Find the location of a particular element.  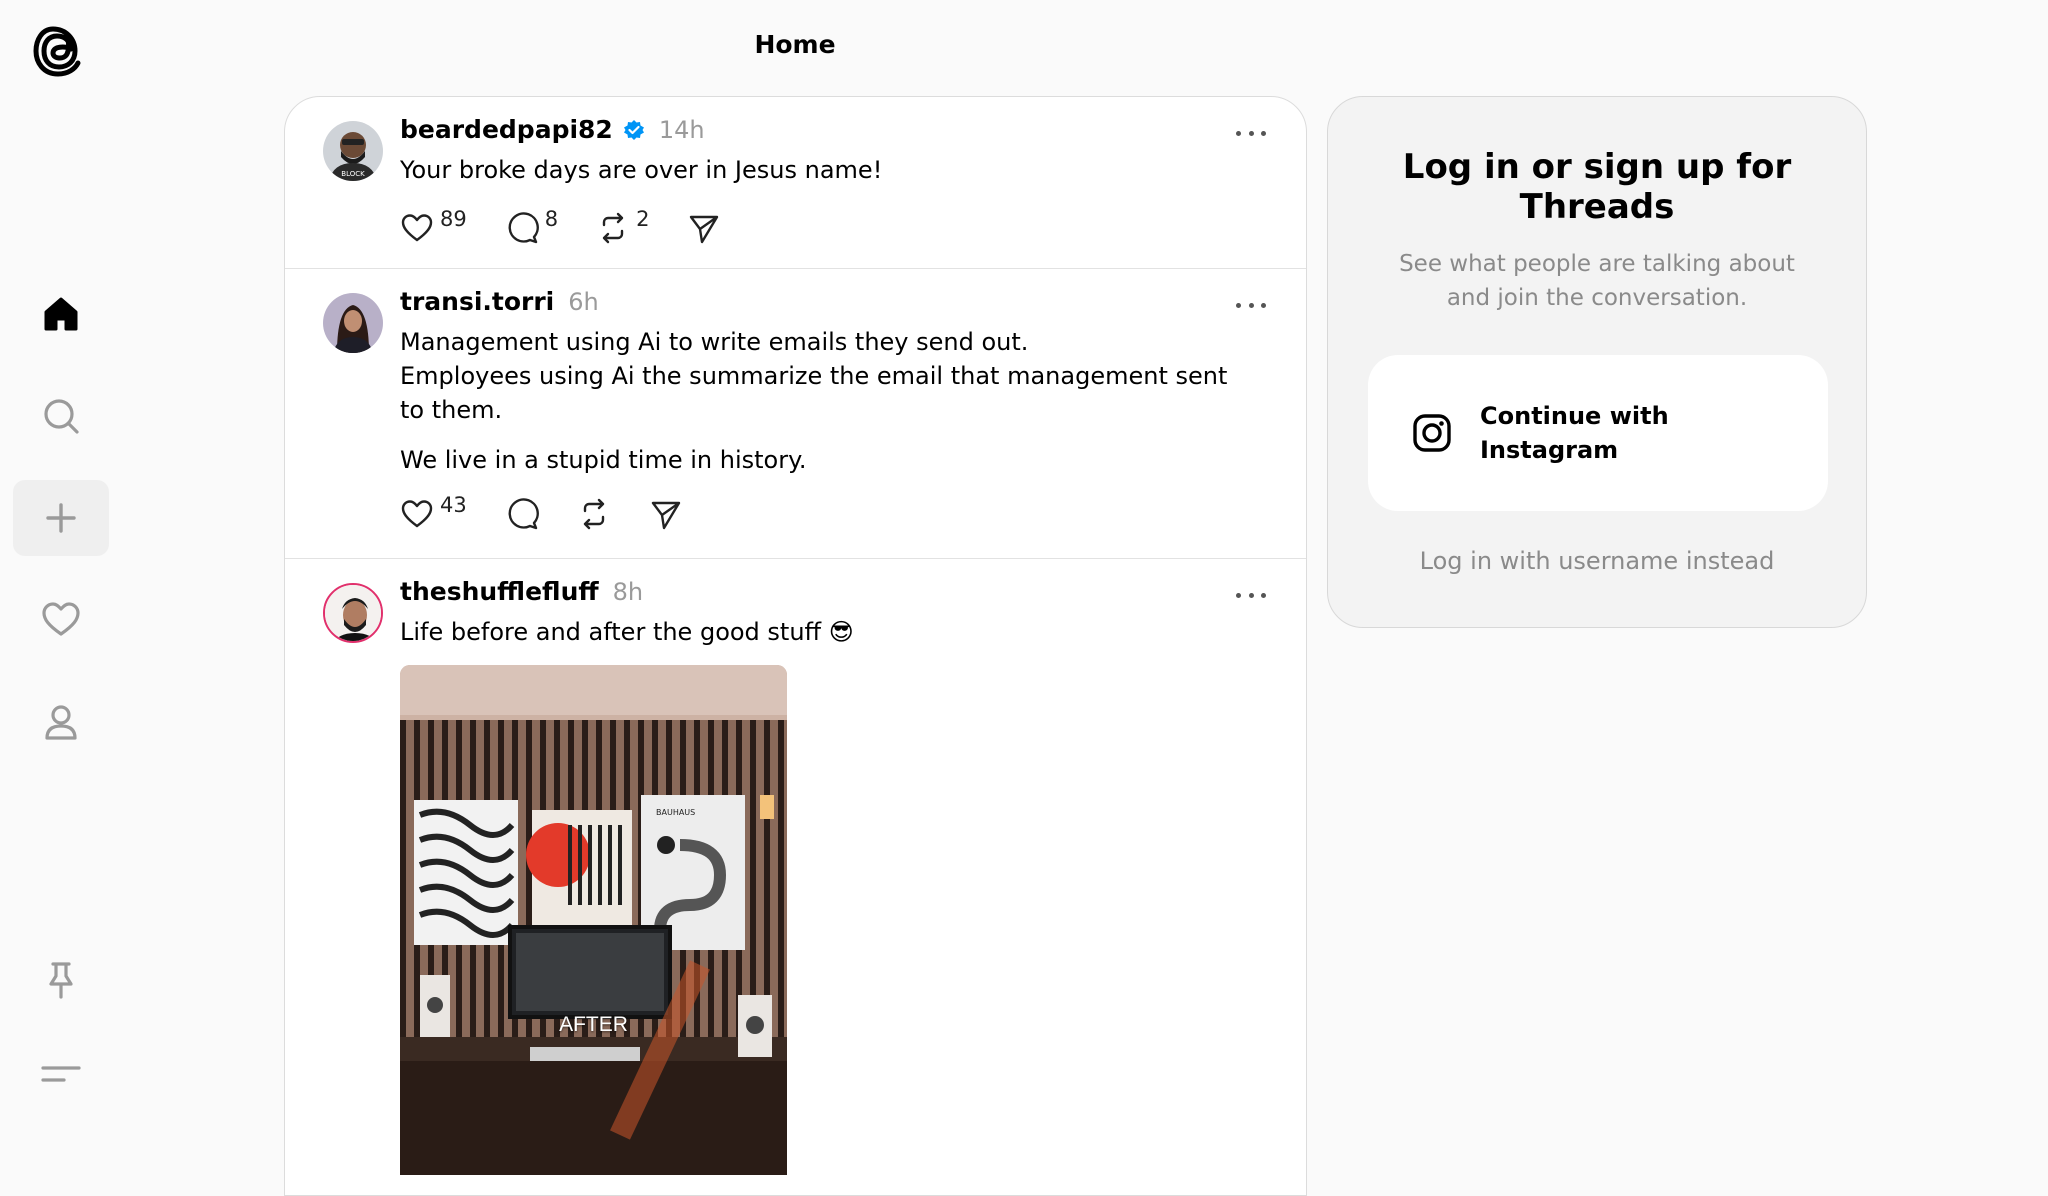

login-title: Log in or sign up for Threads is located at coordinates (1597, 187).